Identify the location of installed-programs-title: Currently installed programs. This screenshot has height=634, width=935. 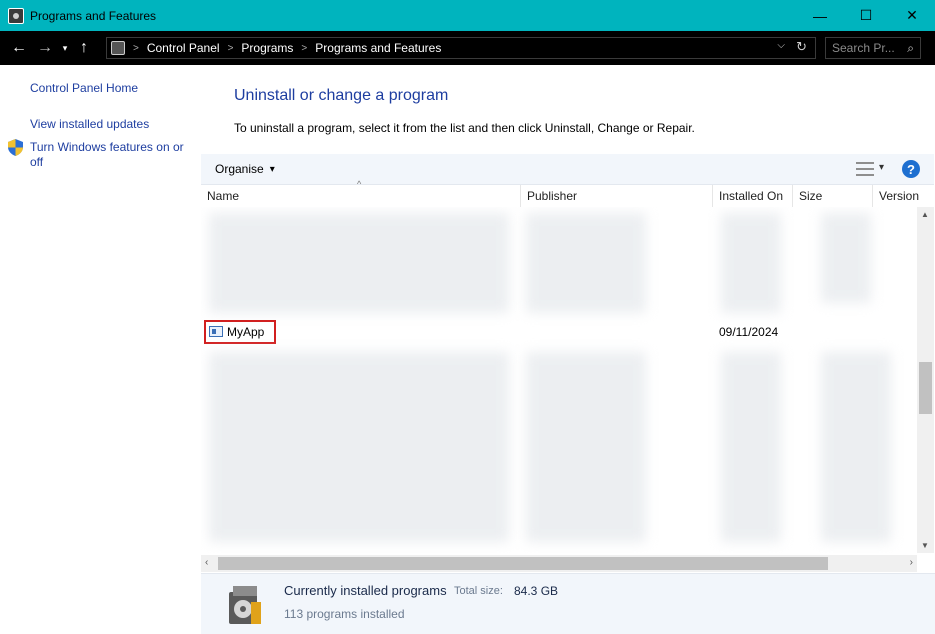
(365, 590).